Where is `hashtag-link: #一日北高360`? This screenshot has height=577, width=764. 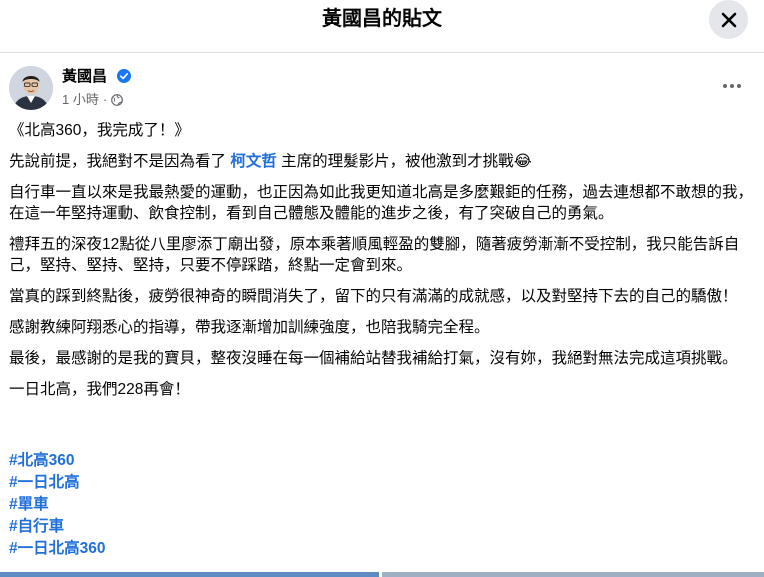 hashtag-link: #一日北高360 is located at coordinates (57, 549).